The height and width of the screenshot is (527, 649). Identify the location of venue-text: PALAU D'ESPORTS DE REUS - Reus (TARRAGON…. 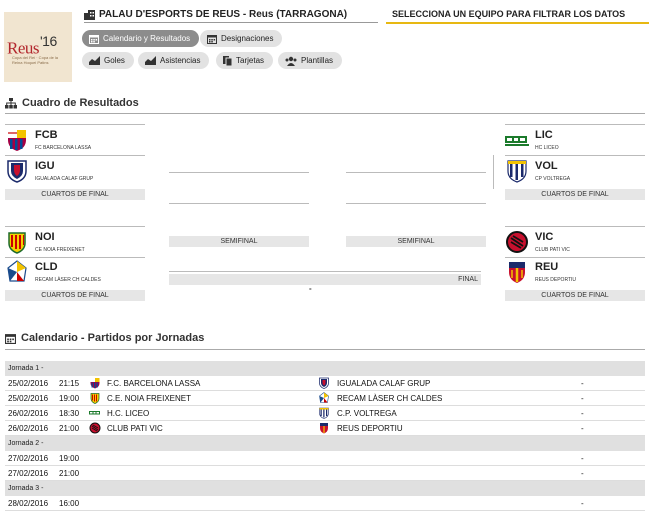
(223, 14).